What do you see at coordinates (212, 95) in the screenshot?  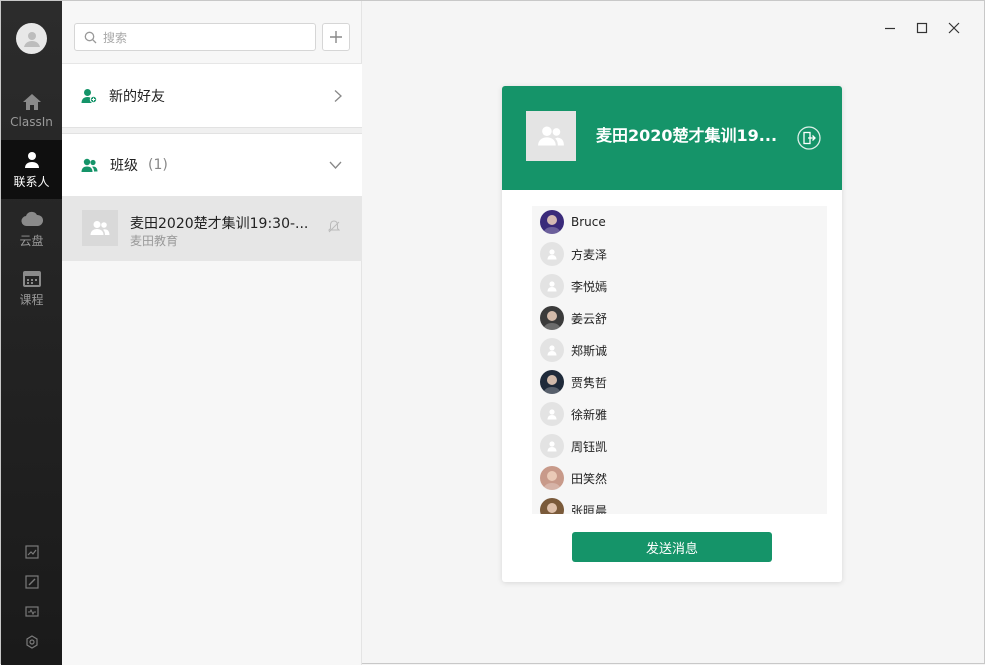 I see `new-friends-row: 新的好友` at bounding box center [212, 95].